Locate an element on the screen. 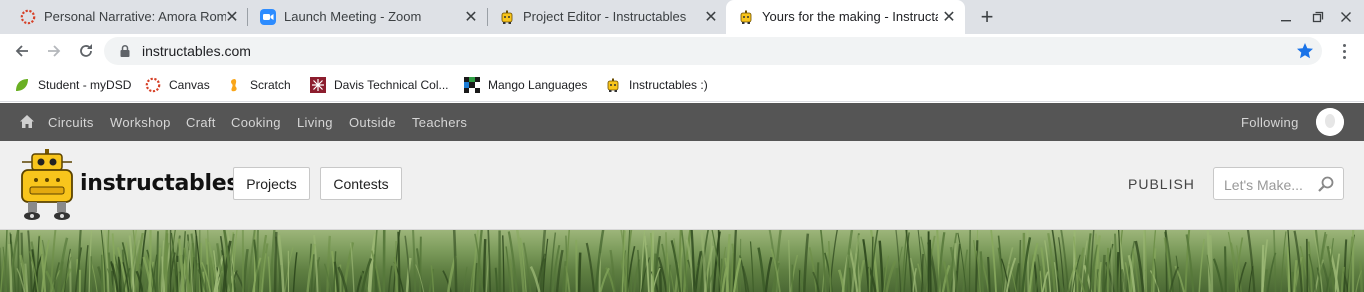 This screenshot has height=292, width=1364. tab-zoom-meeting: Launch Meeting - Zoom ✕ is located at coordinates (367, 17).